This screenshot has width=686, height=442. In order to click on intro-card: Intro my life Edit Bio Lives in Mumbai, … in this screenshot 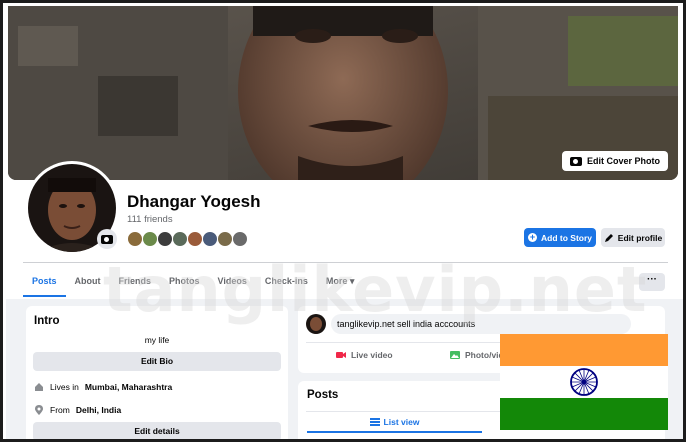, I will do `click(157, 372)`.